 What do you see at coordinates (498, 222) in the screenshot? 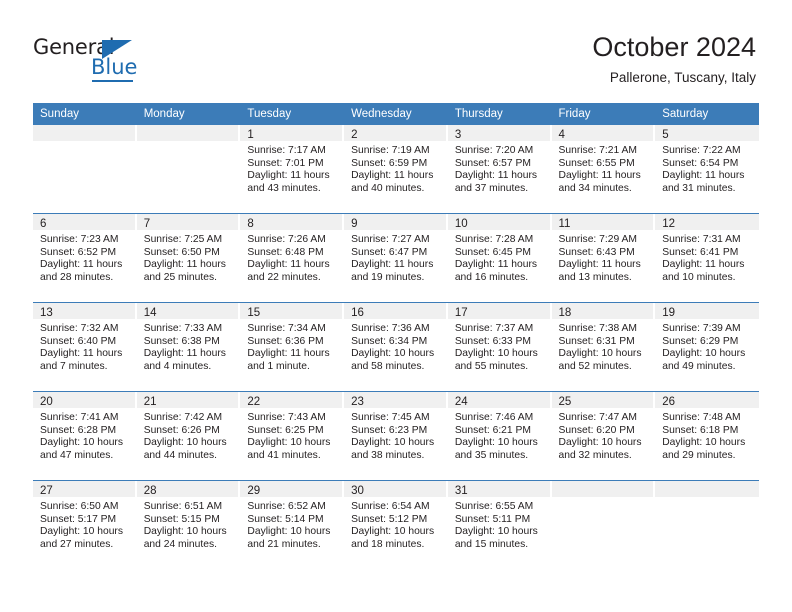
I see `day-number-band: 10` at bounding box center [498, 222].